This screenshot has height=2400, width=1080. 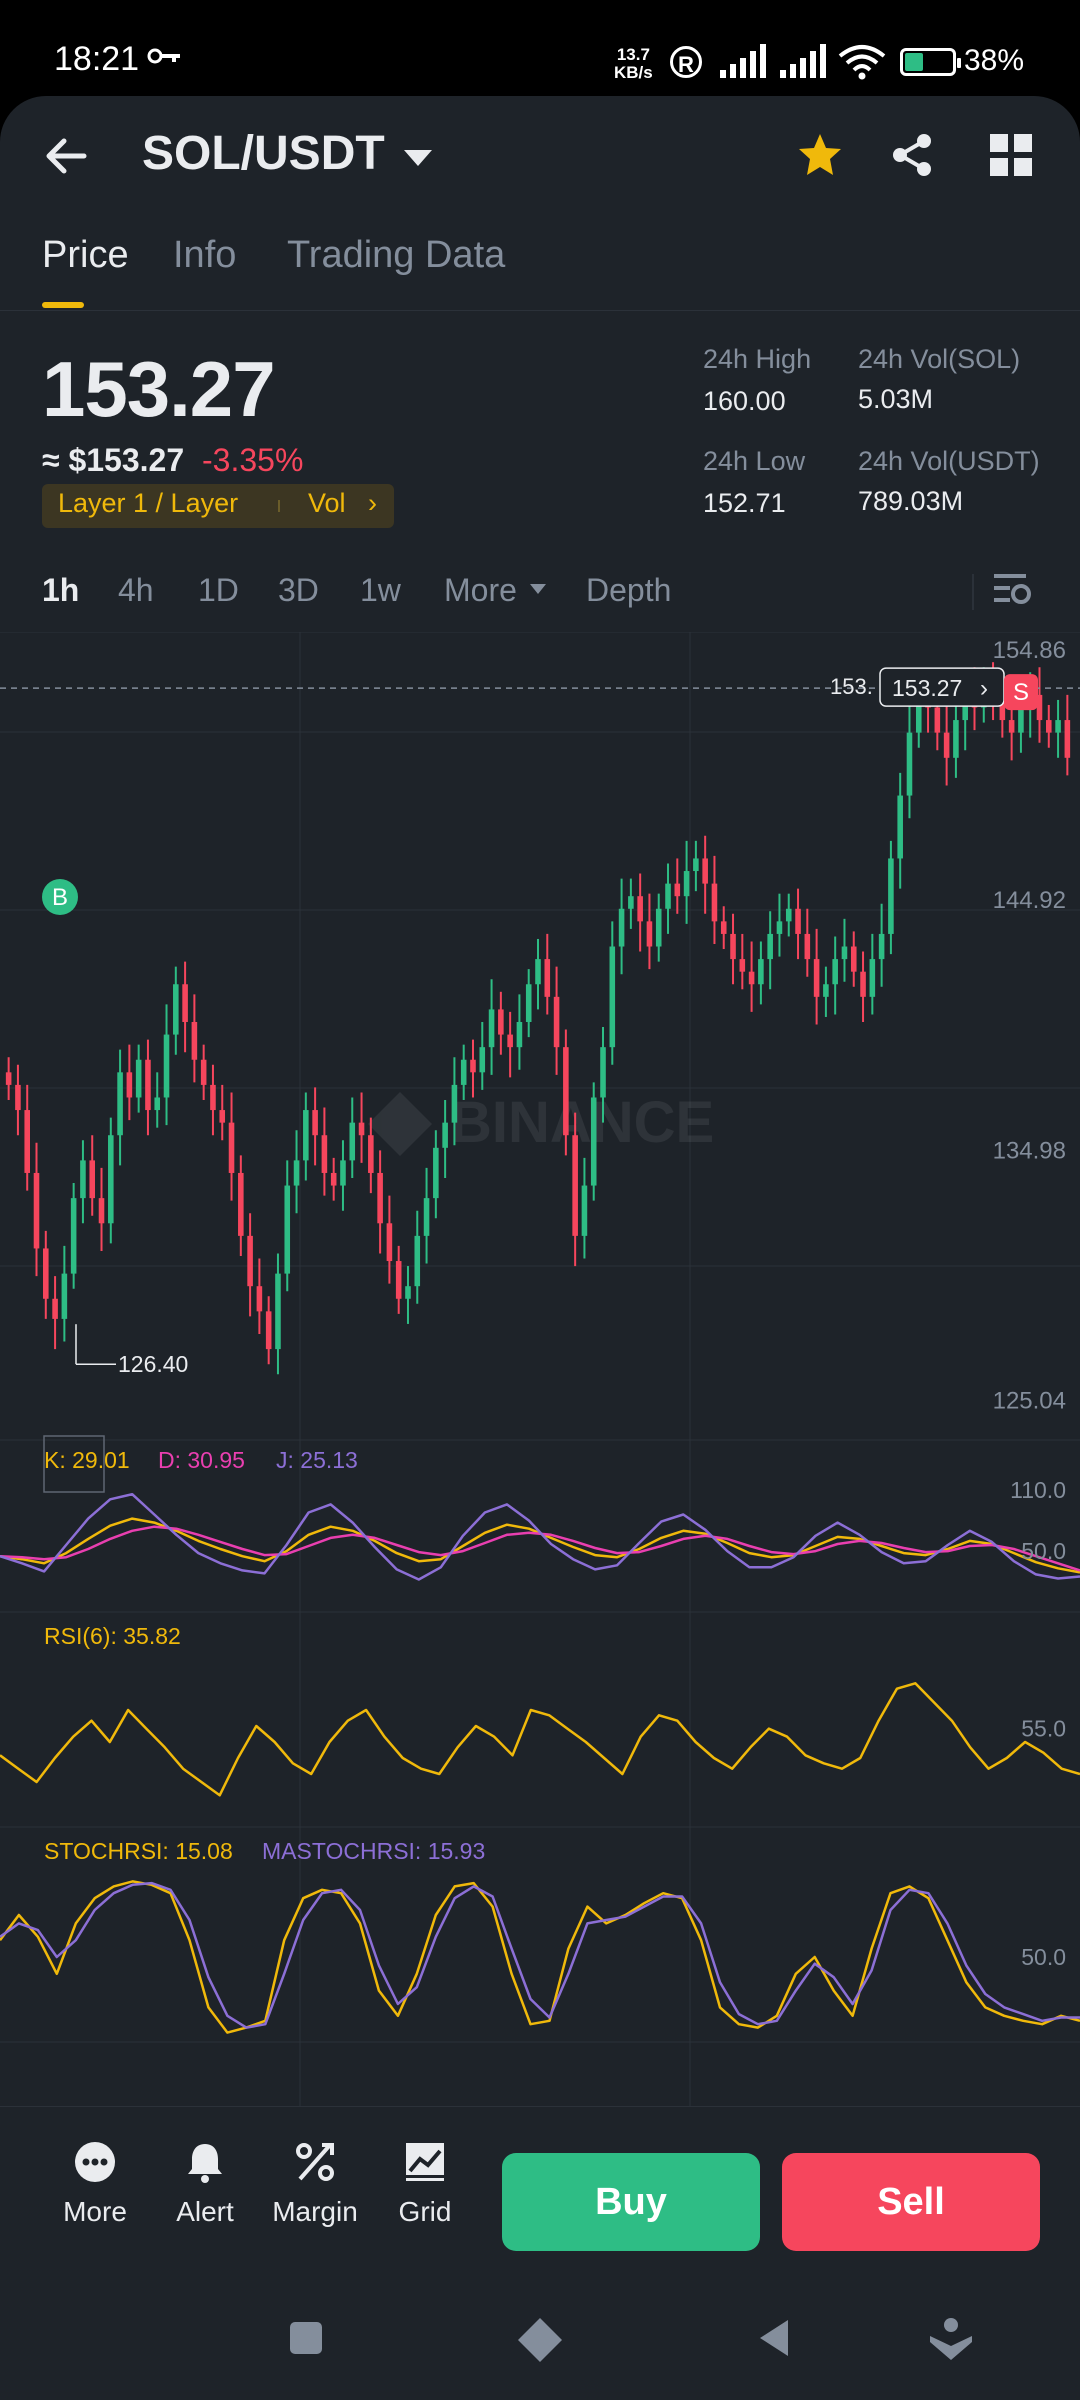 I want to click on high-label: 24h High, so click(x=757, y=359).